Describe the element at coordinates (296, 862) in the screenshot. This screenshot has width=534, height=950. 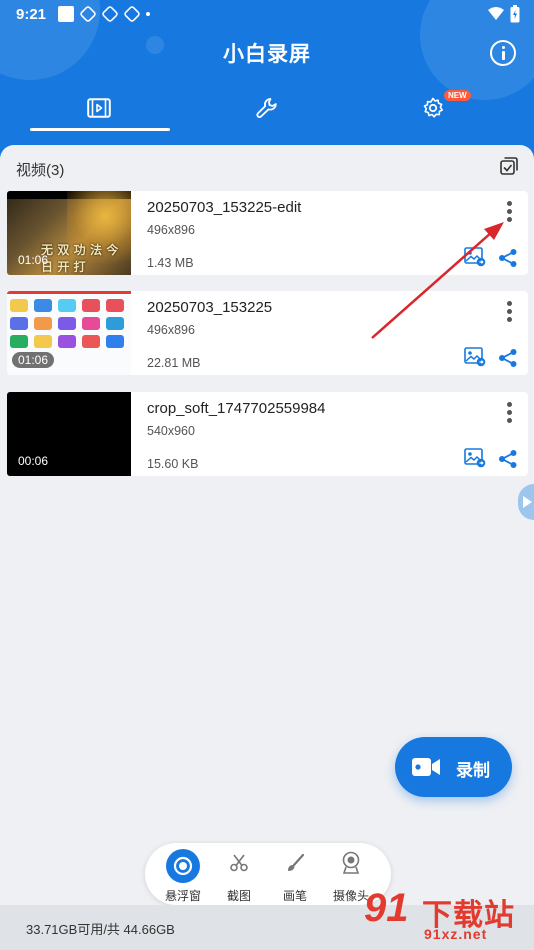
I see `brush-icon` at that location.